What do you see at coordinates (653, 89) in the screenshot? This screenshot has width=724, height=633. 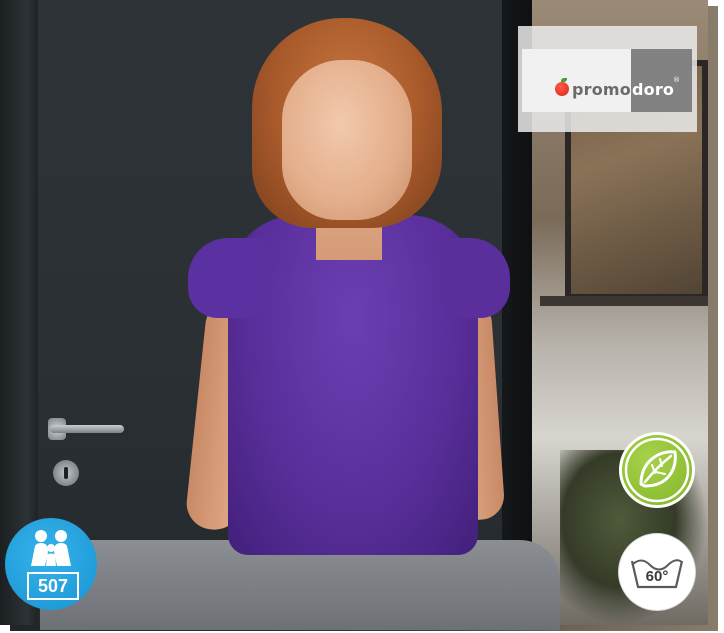 I see `brand-name-part2: doro` at bounding box center [653, 89].